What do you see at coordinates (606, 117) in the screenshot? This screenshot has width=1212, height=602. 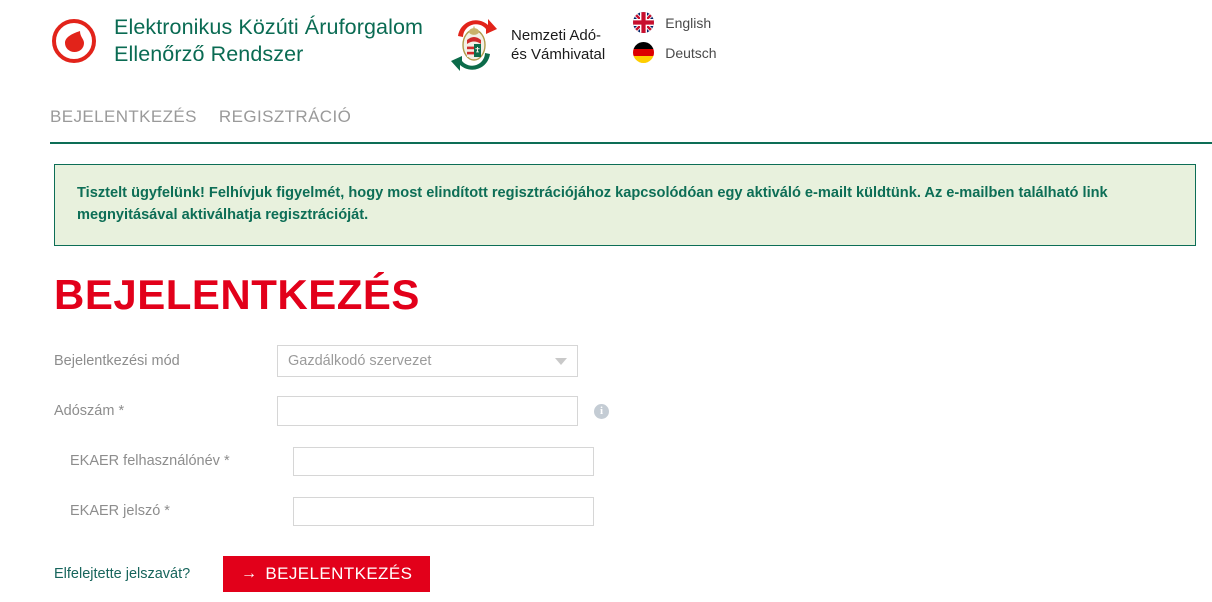 I see `main-navigation: BEJELENTKEZÉS REGISZTRÁCIÓ` at bounding box center [606, 117].